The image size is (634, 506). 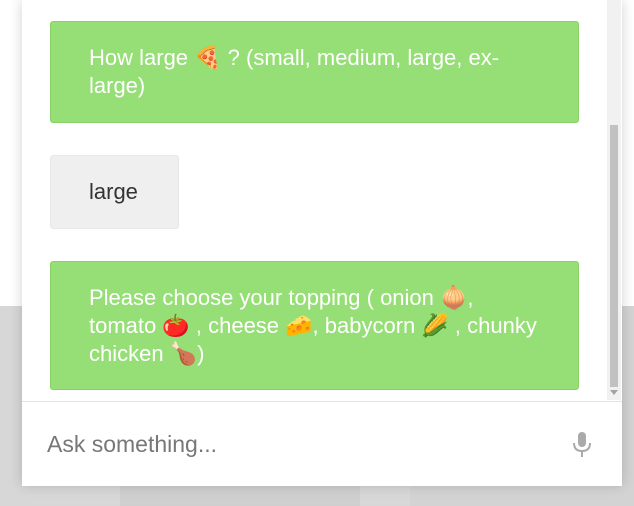 I want to click on microphone-icon, so click(x=582, y=445).